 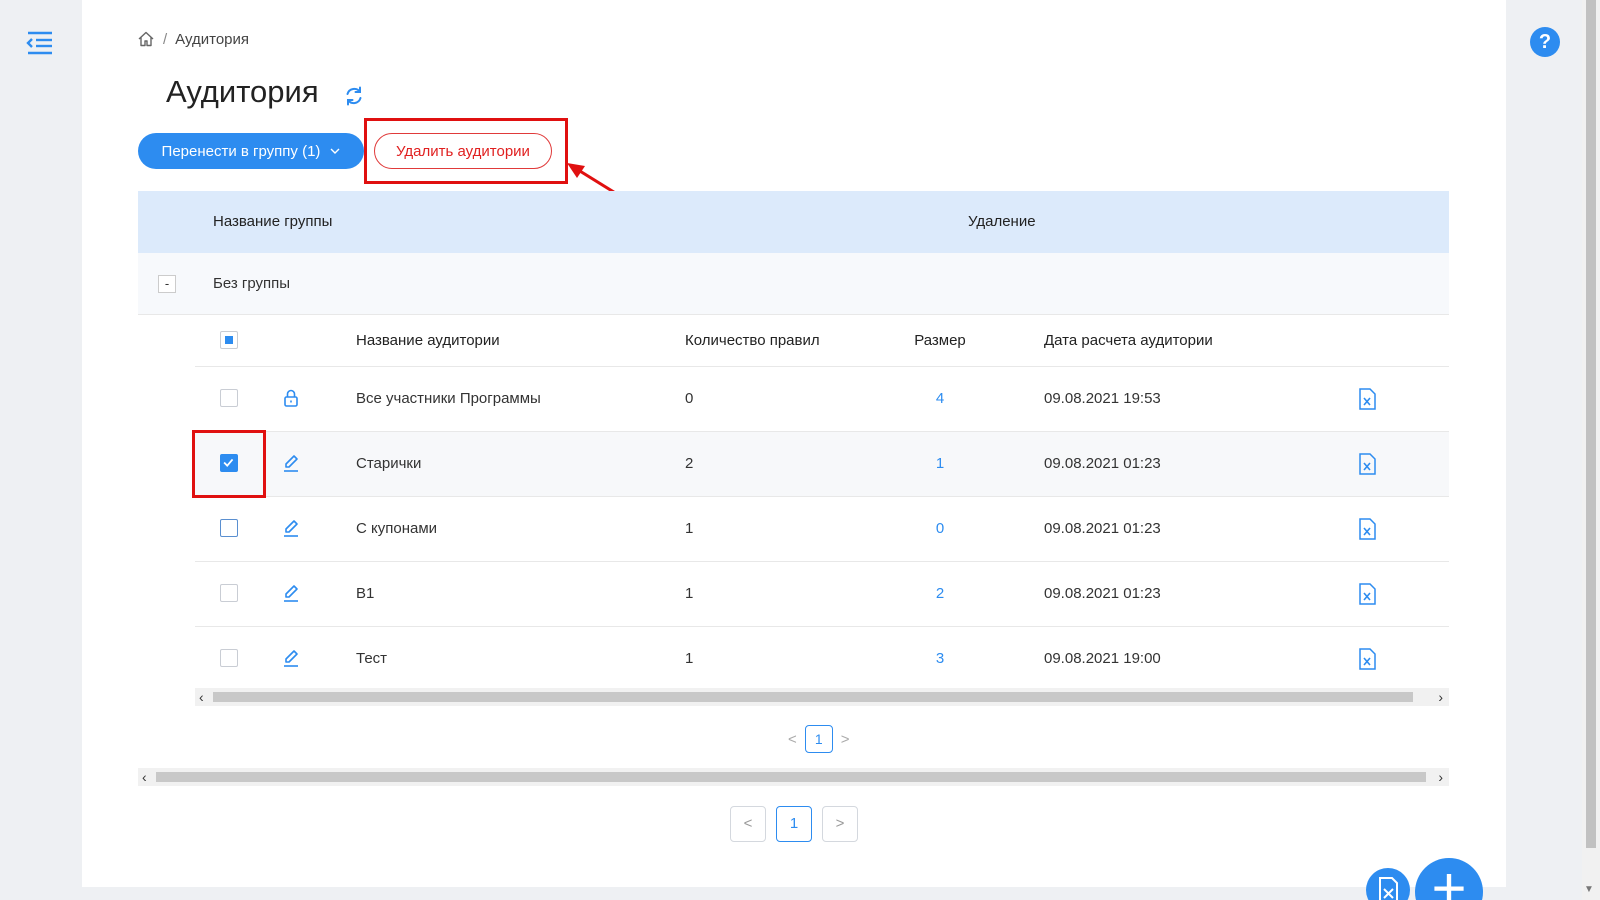 What do you see at coordinates (146, 39) in the screenshot?
I see `home-icon` at bounding box center [146, 39].